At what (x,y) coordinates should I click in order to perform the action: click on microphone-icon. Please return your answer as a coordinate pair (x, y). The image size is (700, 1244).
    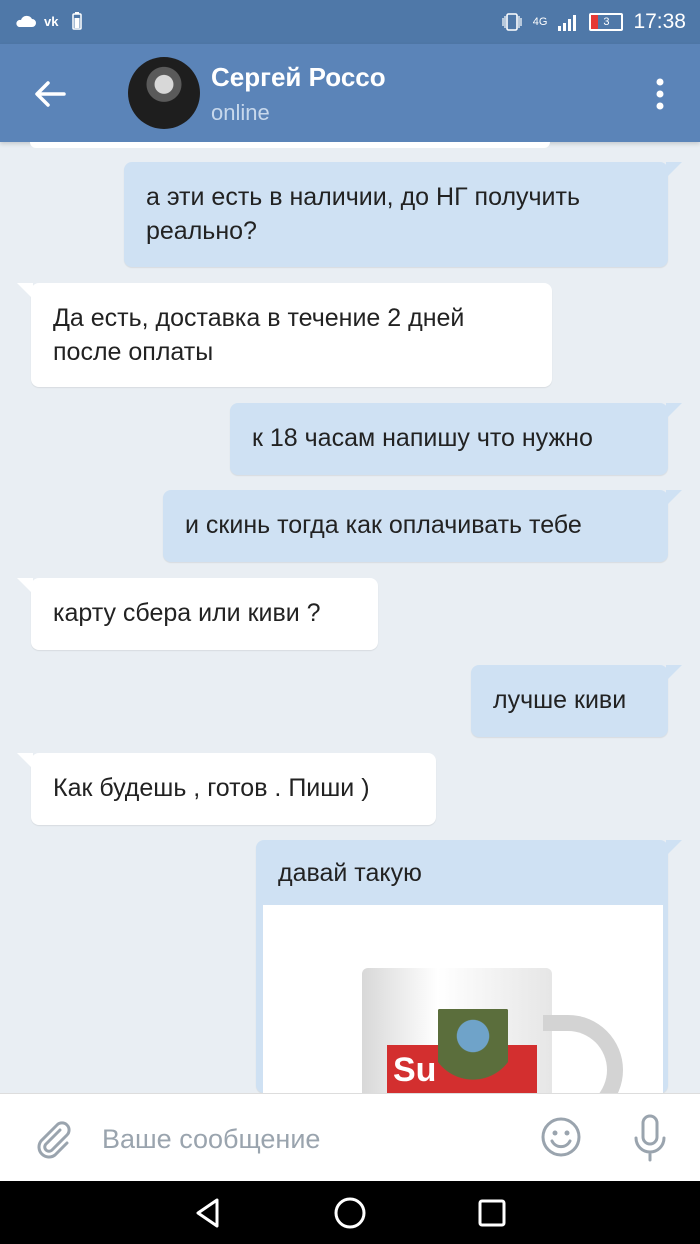
    Looking at the image, I should click on (650, 1138).